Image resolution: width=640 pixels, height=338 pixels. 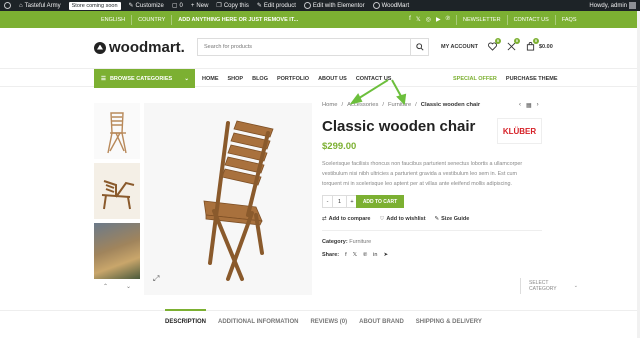 What do you see at coordinates (117, 286) in the screenshot?
I see `thumbnail-arrows: ⌃ ⌄` at bounding box center [117, 286].